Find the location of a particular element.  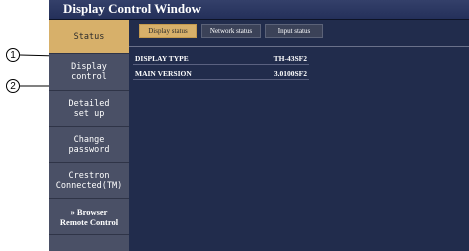

info-row-display-type: DISPLAY TYPE TH-43SF2 is located at coordinates (221, 59).